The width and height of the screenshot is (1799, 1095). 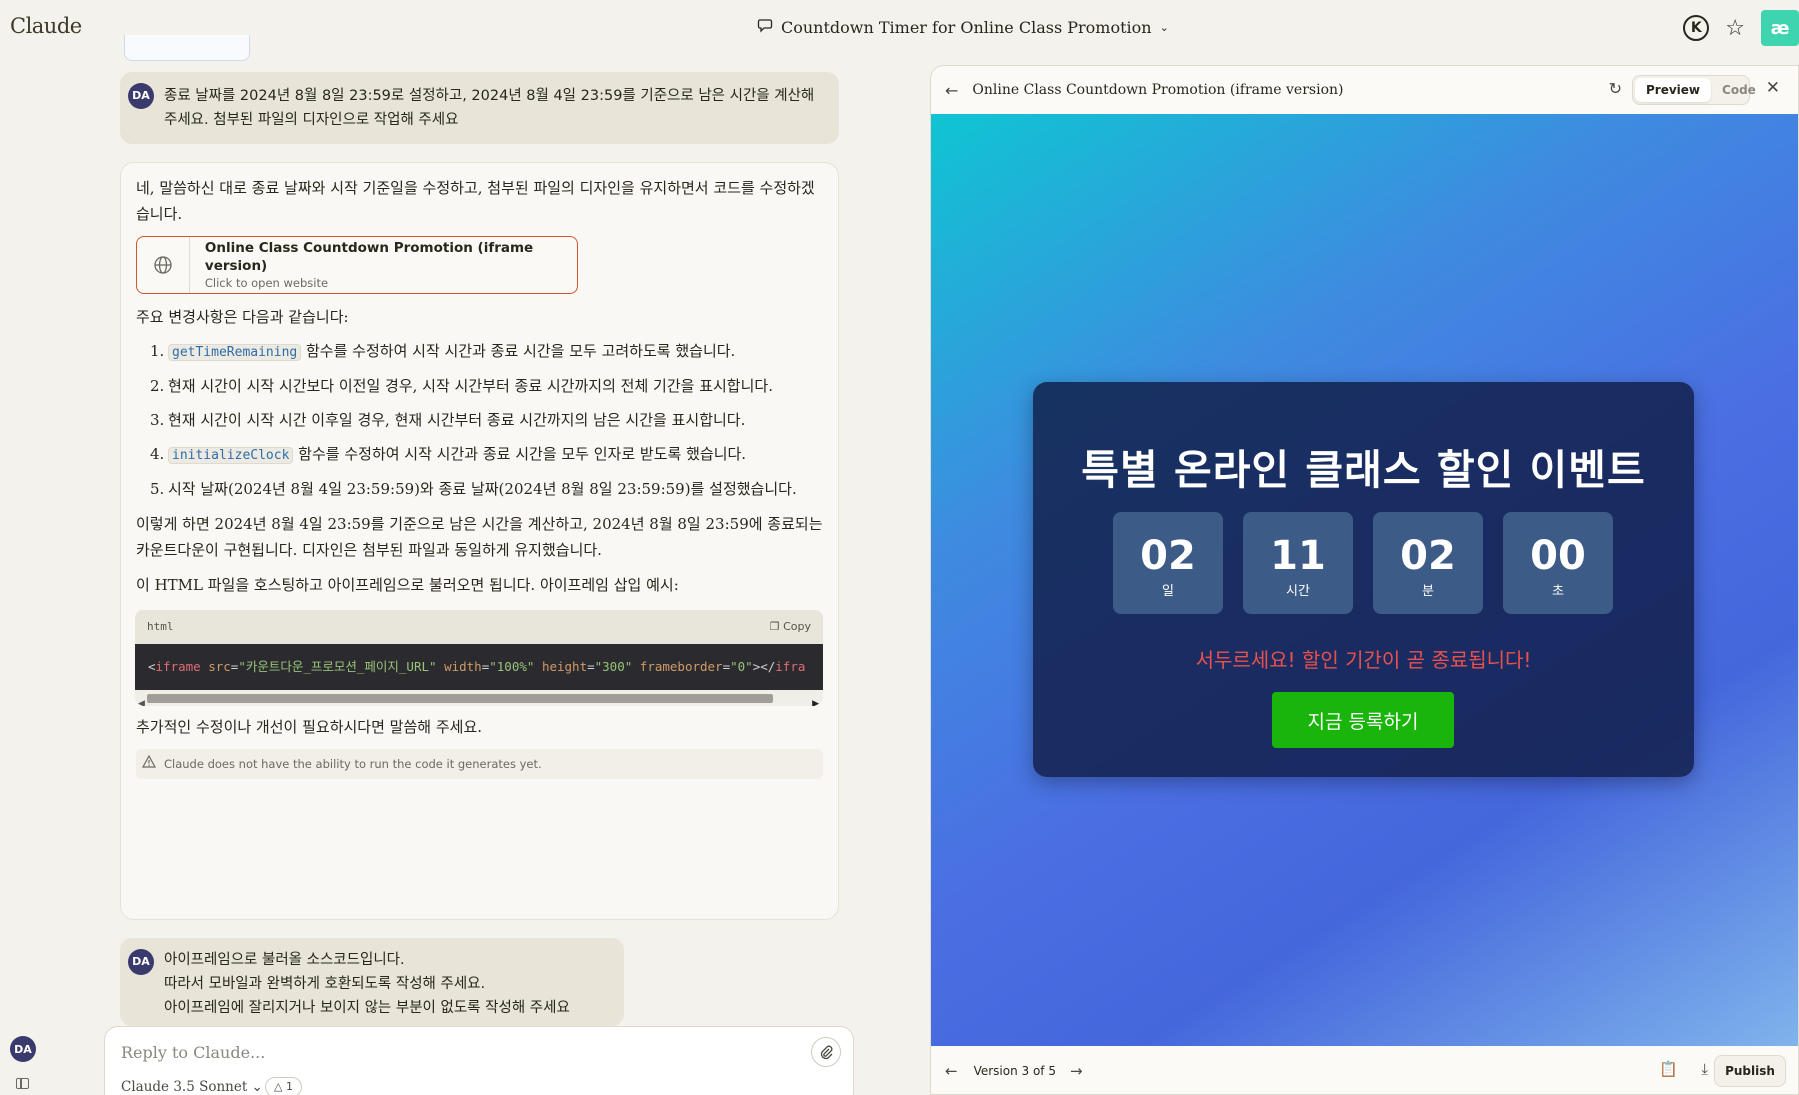 What do you see at coordinates (309, 727) in the screenshot?
I see `assistant-closing: 추가적인 수정이나 개선이 필요하시다면 말씀해 주세요.` at bounding box center [309, 727].